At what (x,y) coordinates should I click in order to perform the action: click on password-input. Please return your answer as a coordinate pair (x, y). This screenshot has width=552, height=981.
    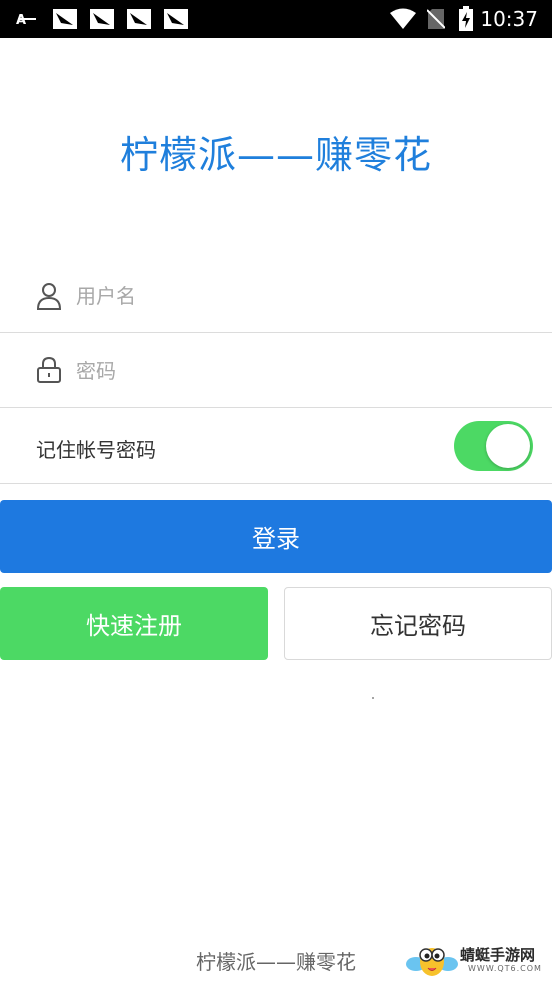
    Looking at the image, I should click on (304, 371).